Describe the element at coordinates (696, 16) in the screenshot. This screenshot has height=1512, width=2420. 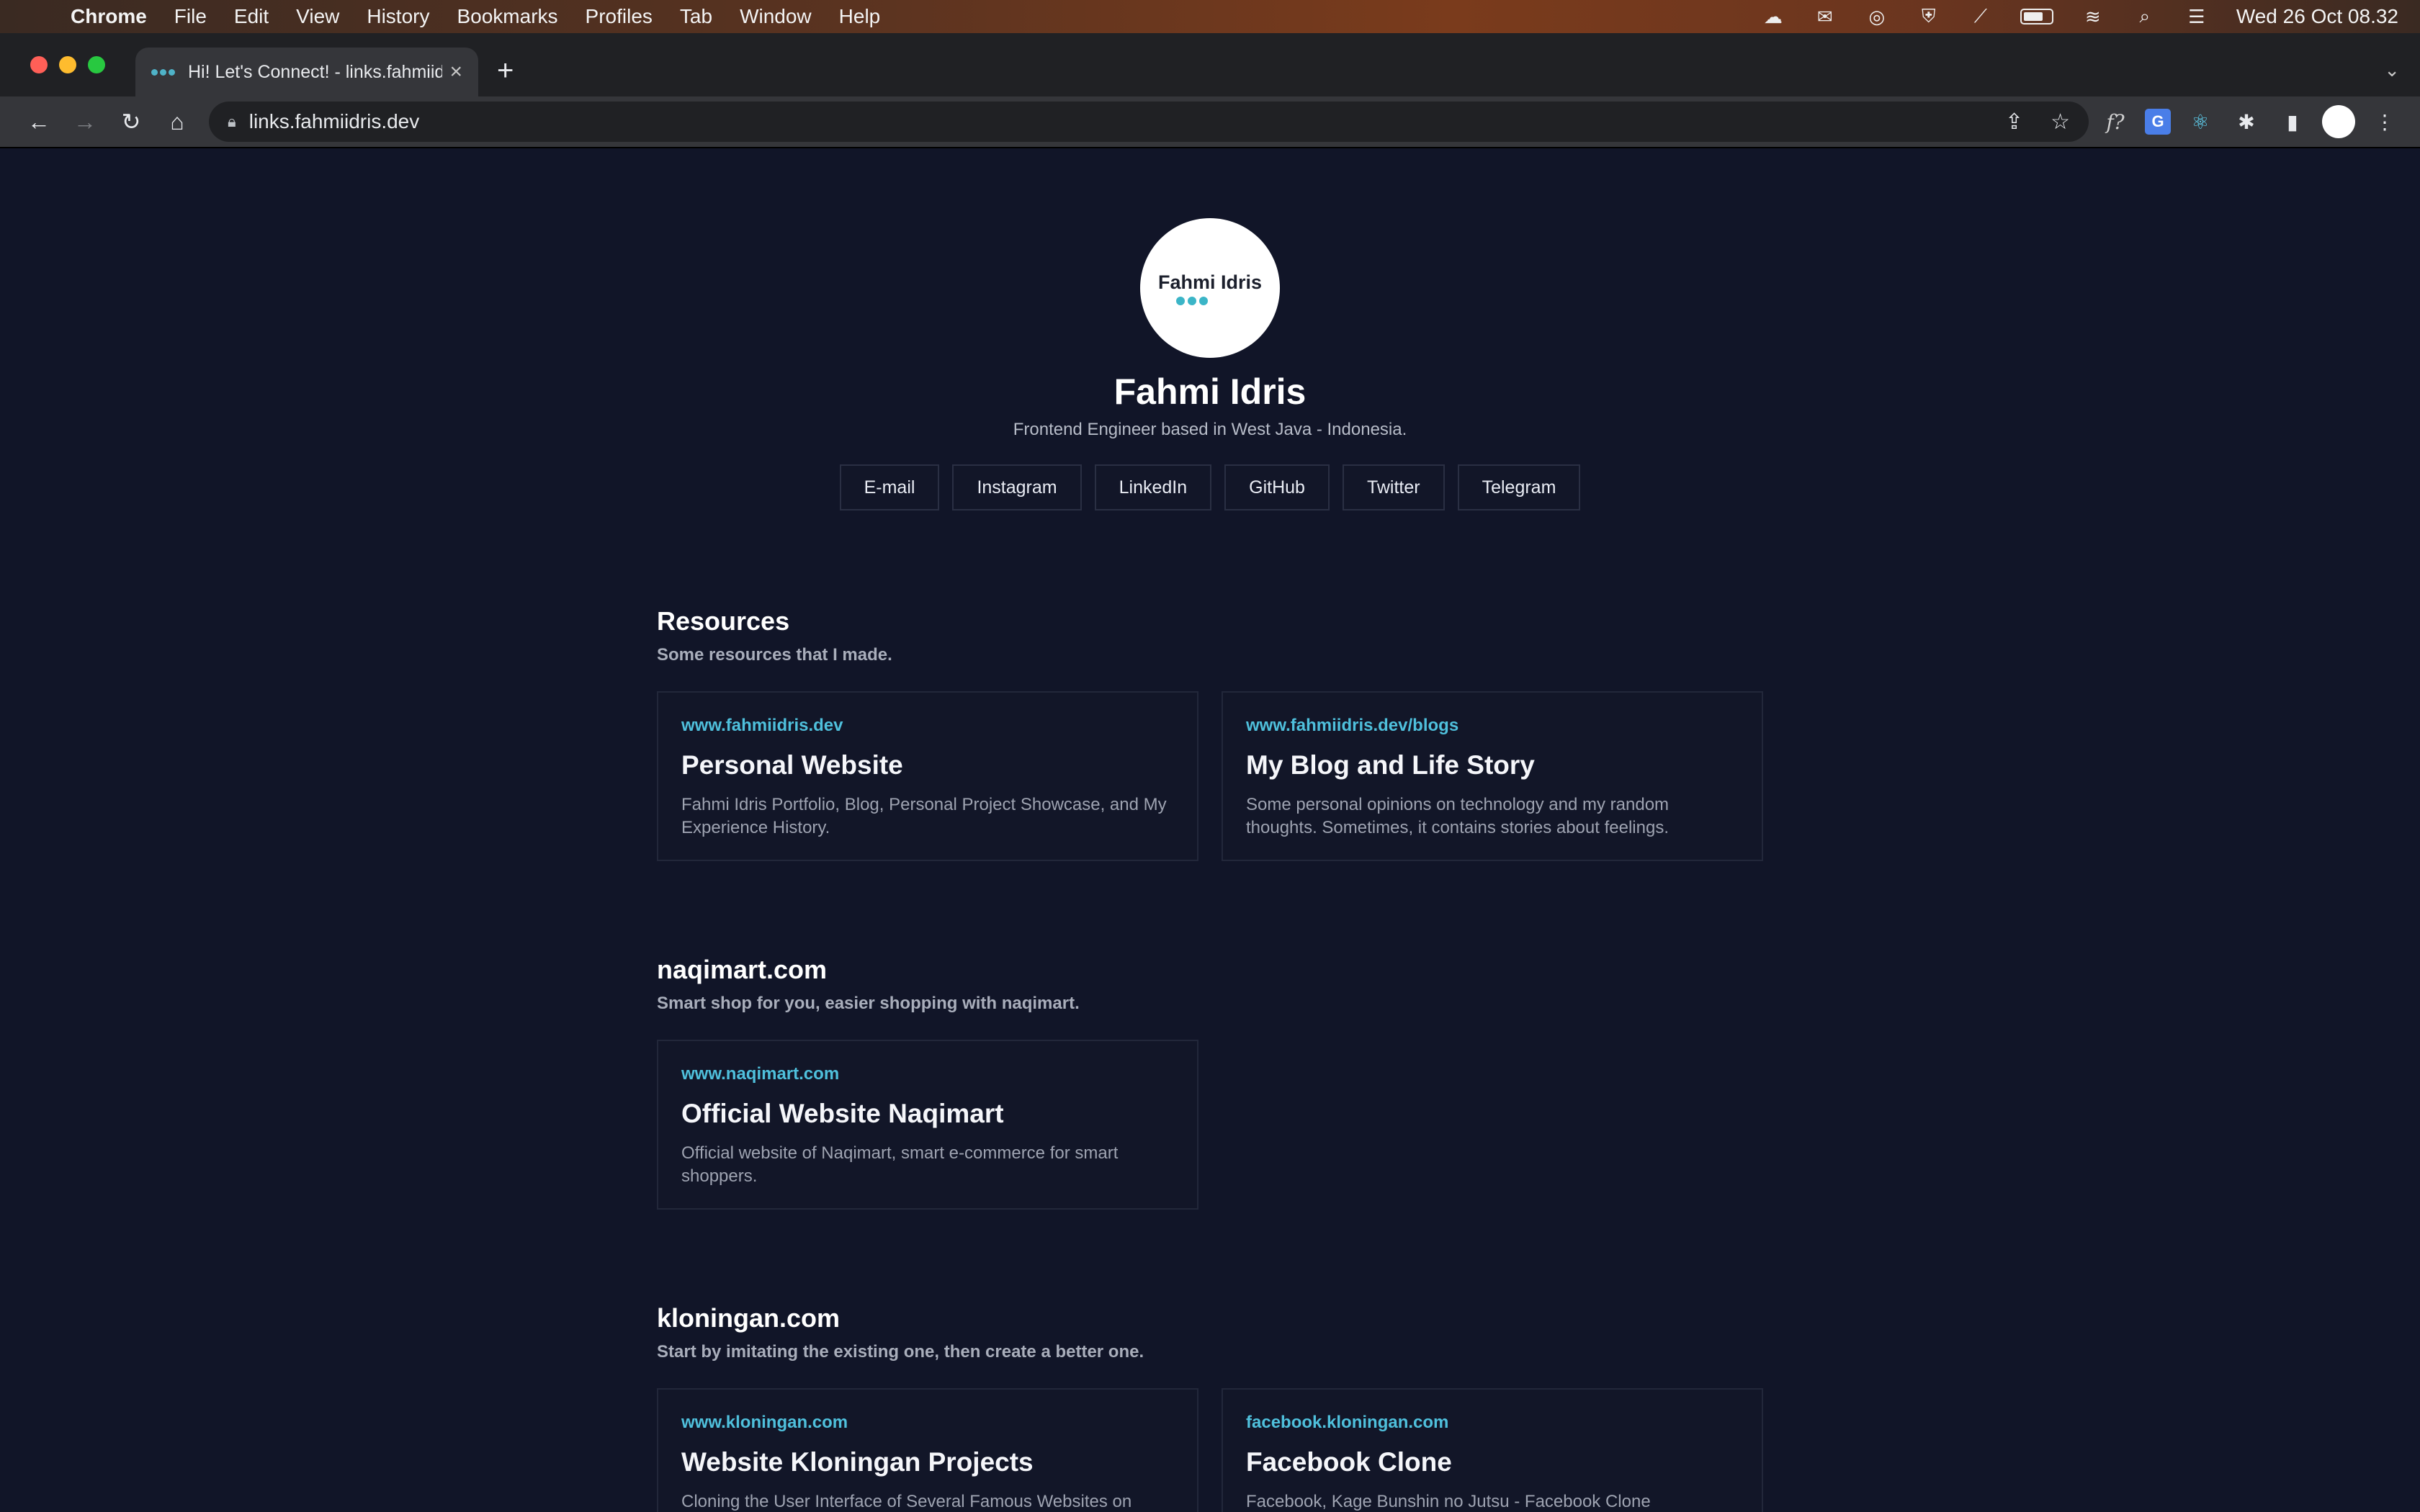
I see `menu-tab: Tab` at that location.